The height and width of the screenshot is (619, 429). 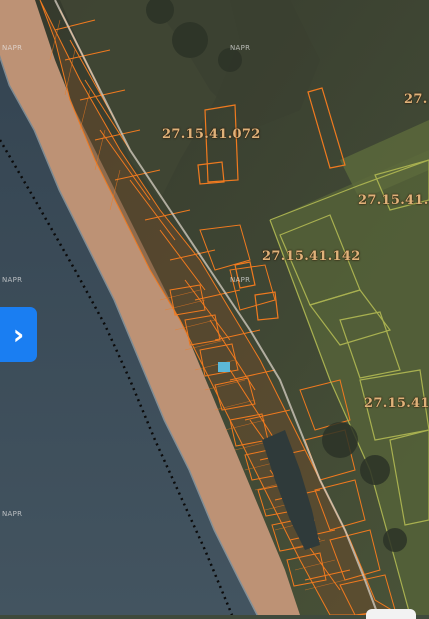 I want to click on parcel-label-072: 27.15.41.072, so click(x=211, y=134).